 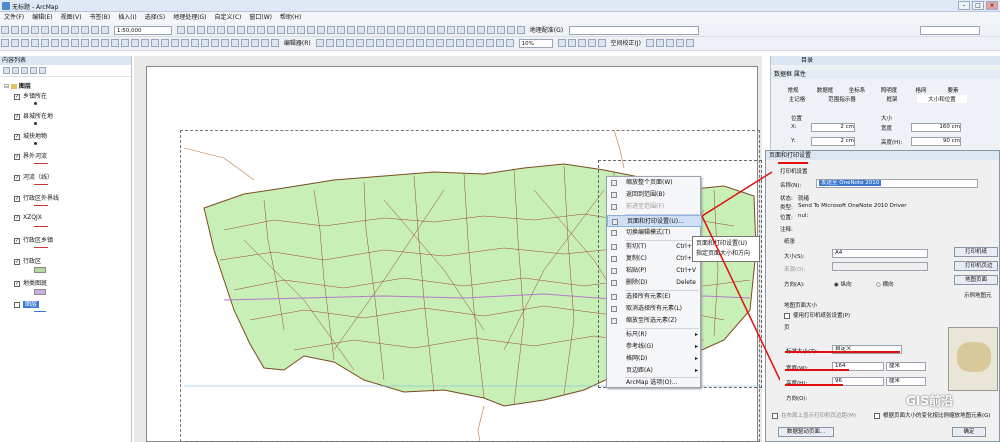 I want to click on paste-icon, so click(x=65, y=30).